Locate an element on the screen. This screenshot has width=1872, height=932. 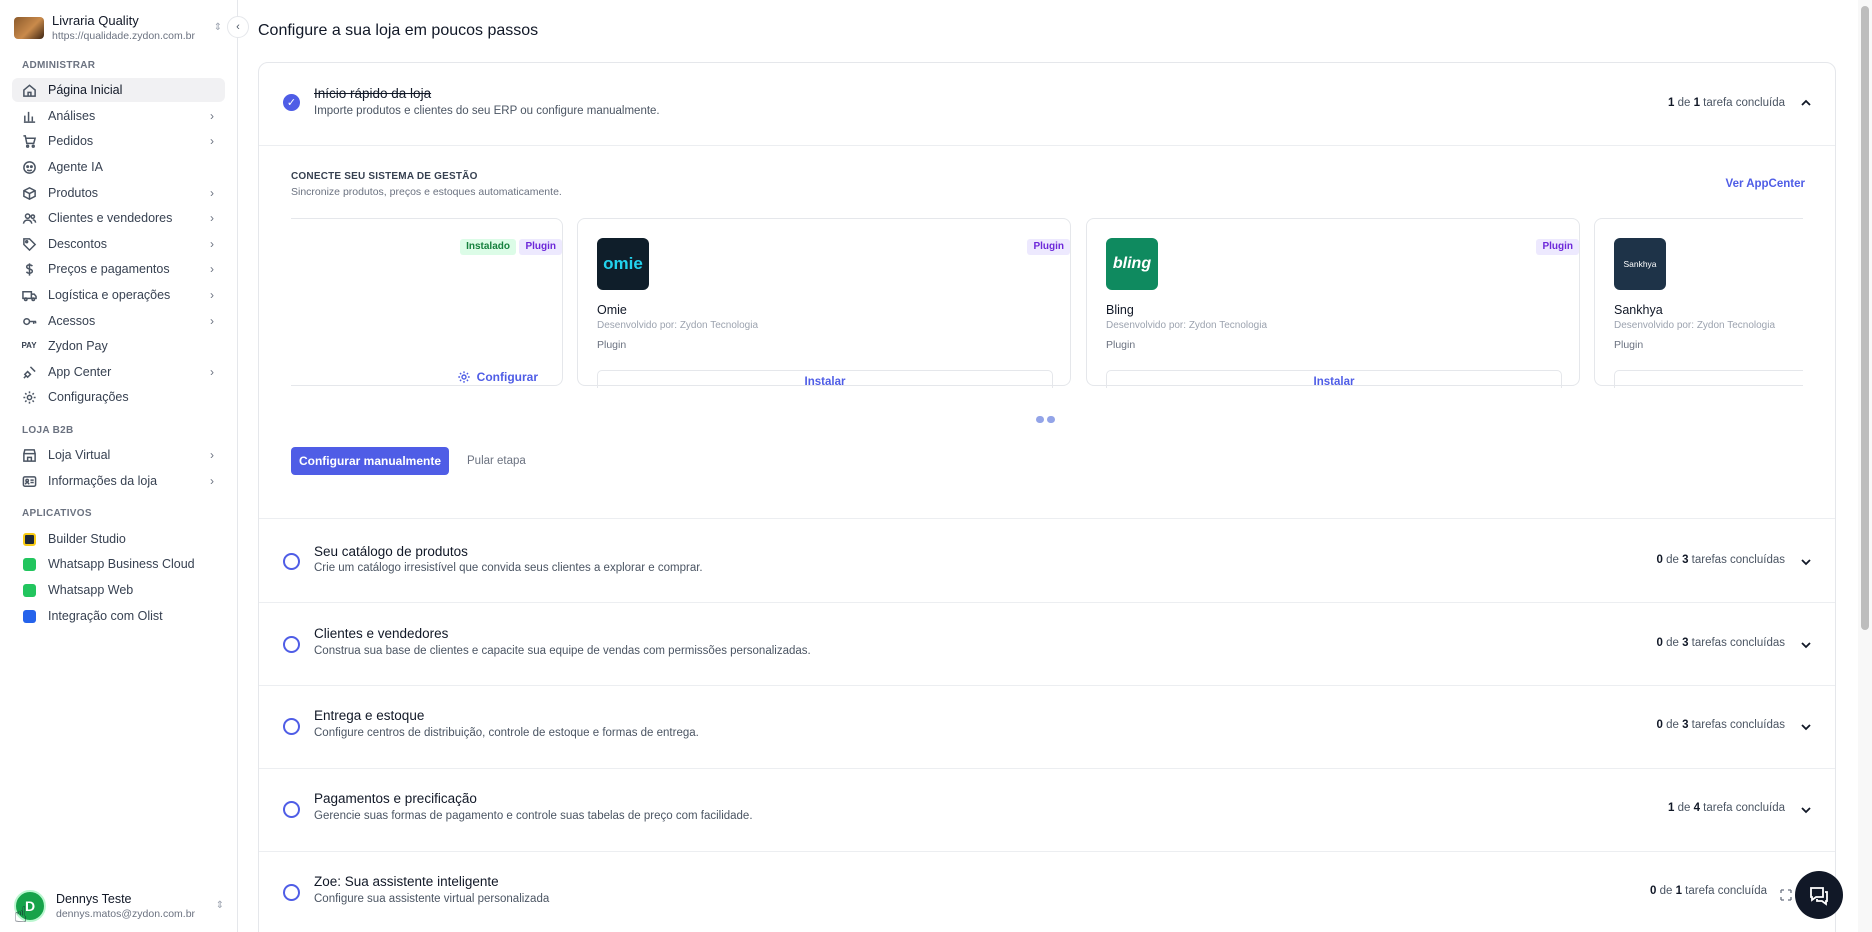
sidebar-item-app-center: App Center › is located at coordinates (118, 372).